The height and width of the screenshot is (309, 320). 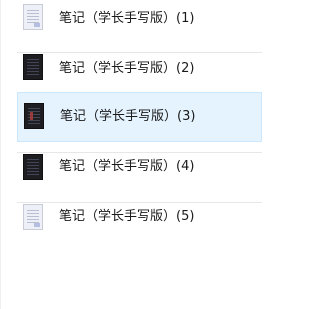 What do you see at coordinates (127, 68) in the screenshot?
I see `file-name: 笔记（学长手写版）(2)` at bounding box center [127, 68].